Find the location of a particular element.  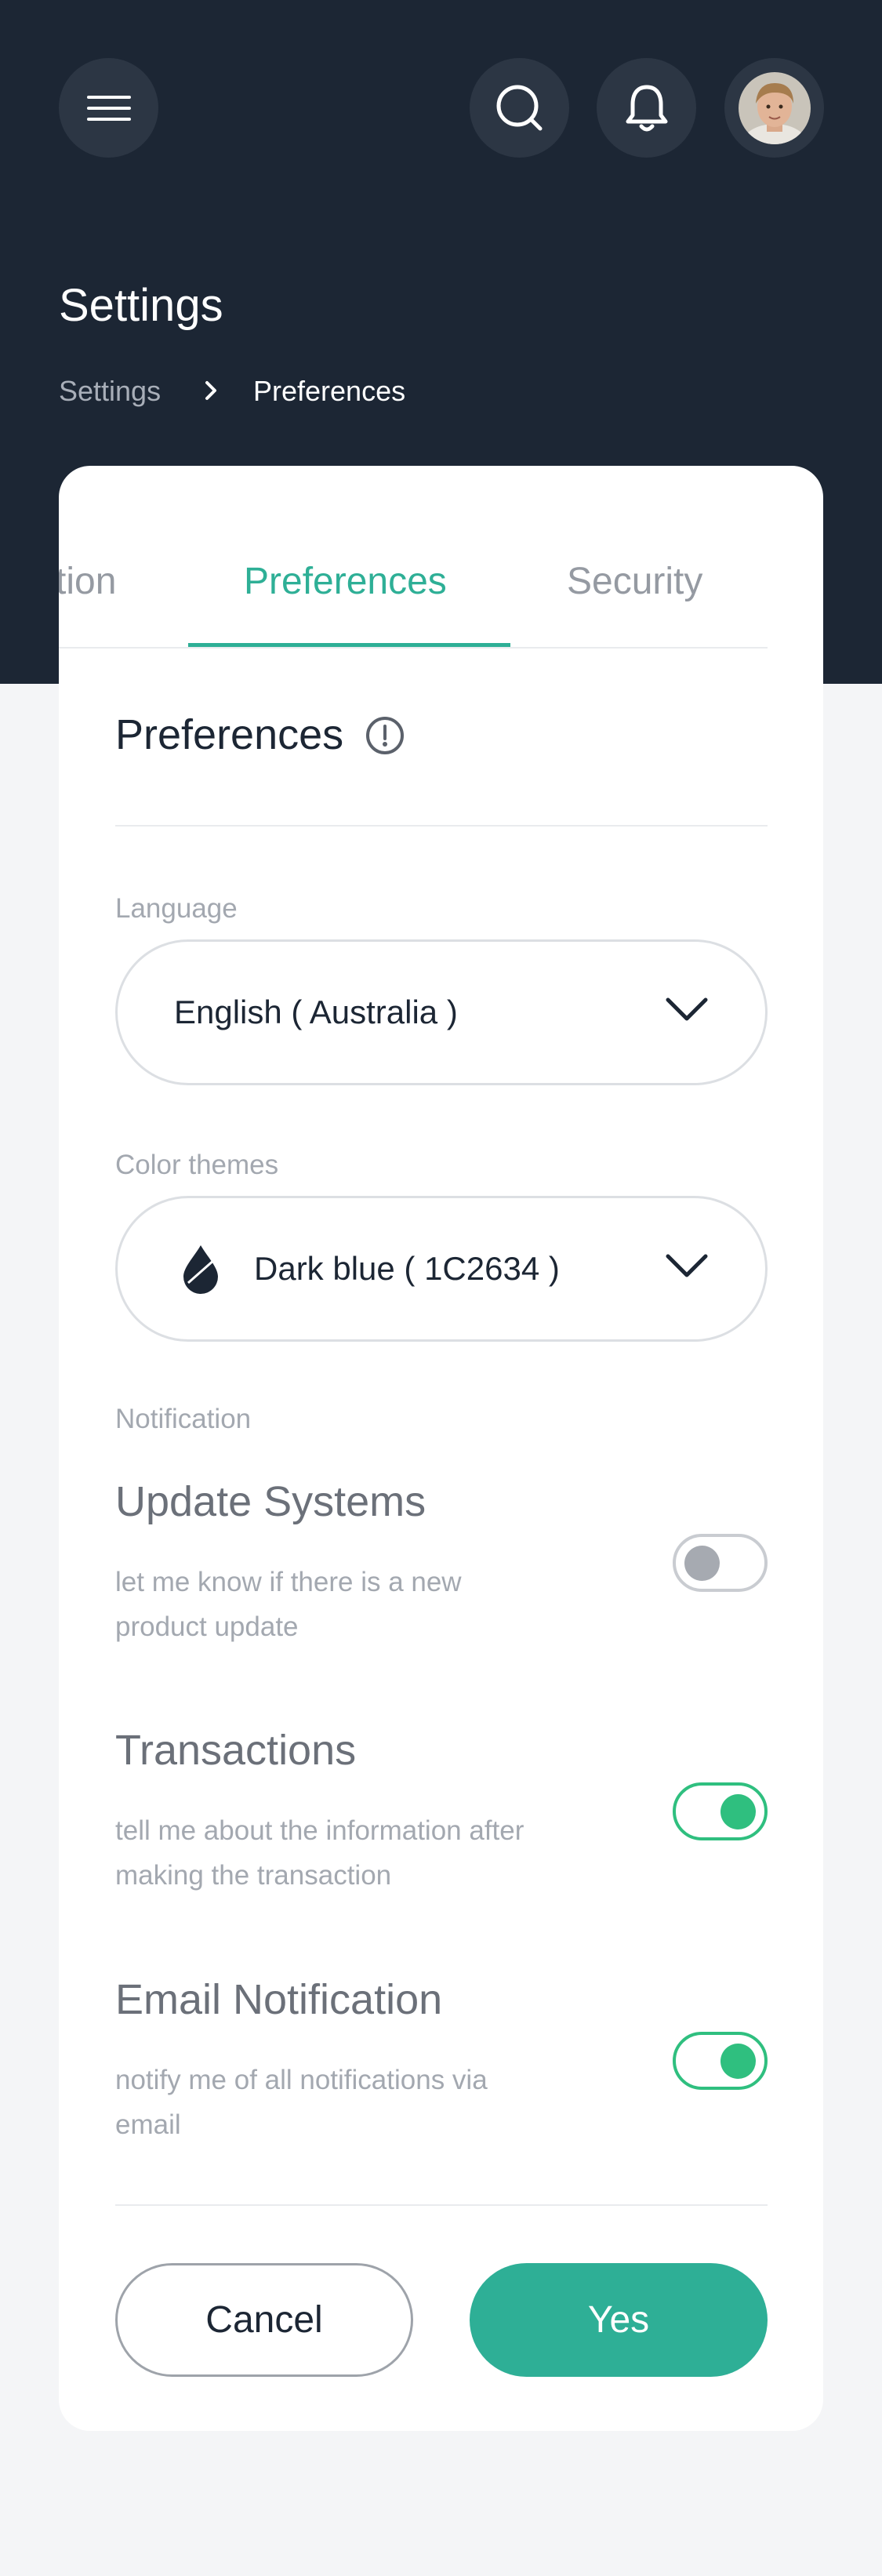

bell-icon is located at coordinates (646, 108).